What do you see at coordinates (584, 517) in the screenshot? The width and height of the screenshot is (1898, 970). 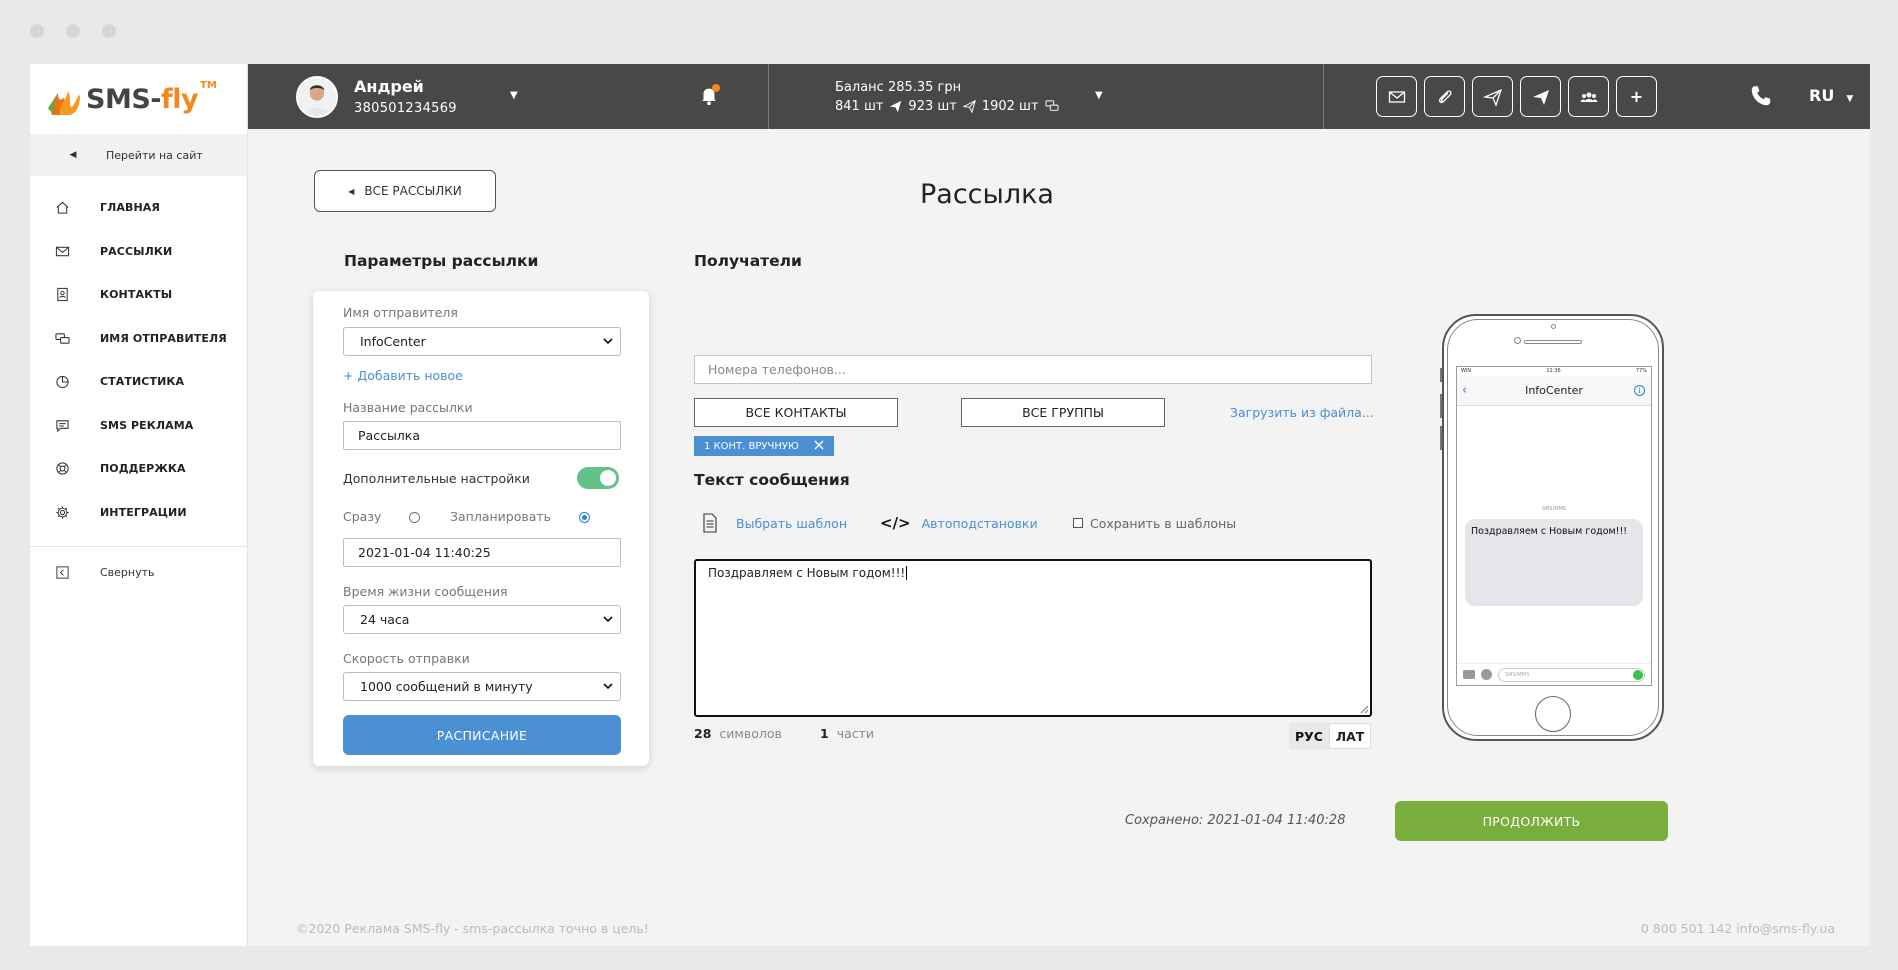 I see `schedule-radio` at bounding box center [584, 517].